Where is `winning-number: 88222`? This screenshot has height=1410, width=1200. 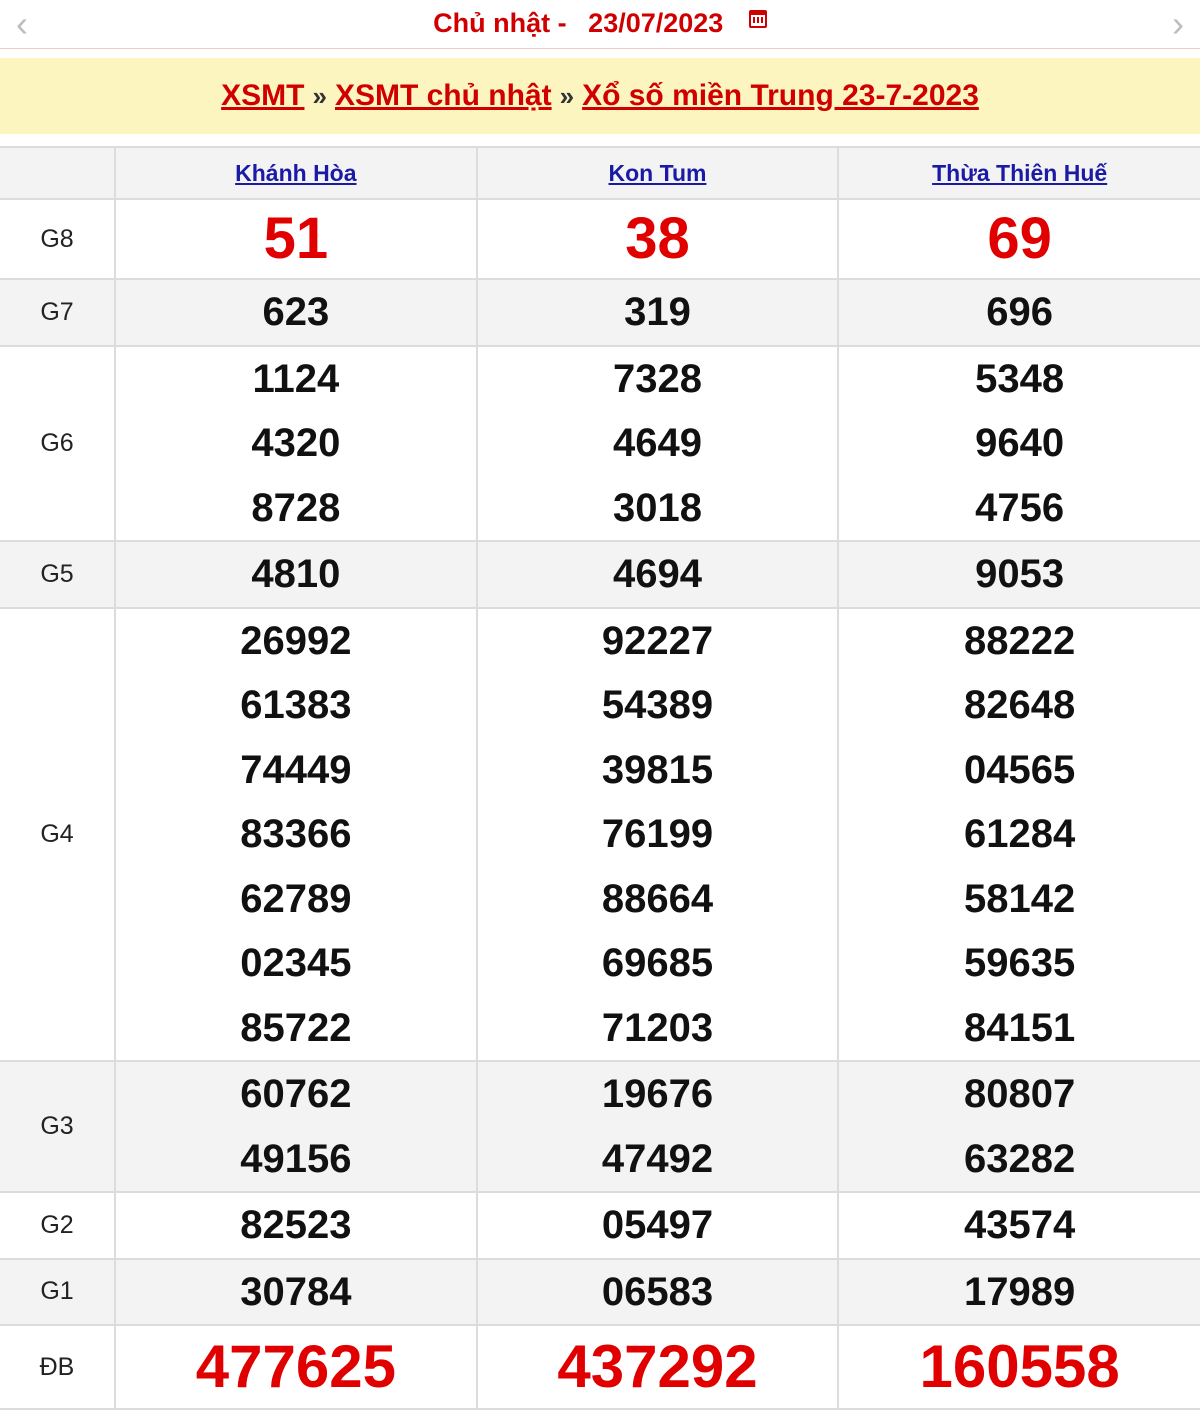
winning-number: 88222 is located at coordinates (1020, 640).